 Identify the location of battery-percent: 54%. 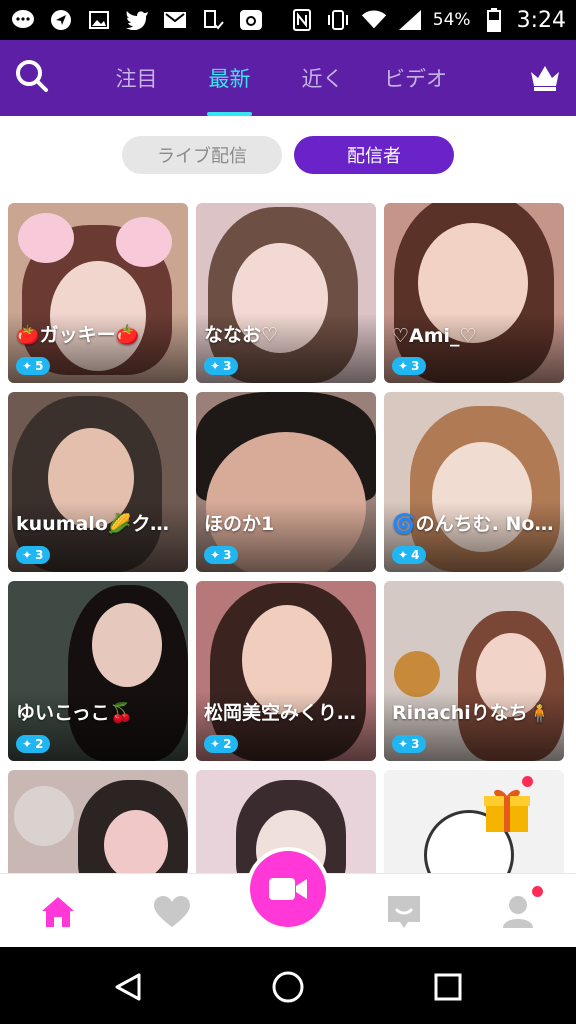
(451, 20).